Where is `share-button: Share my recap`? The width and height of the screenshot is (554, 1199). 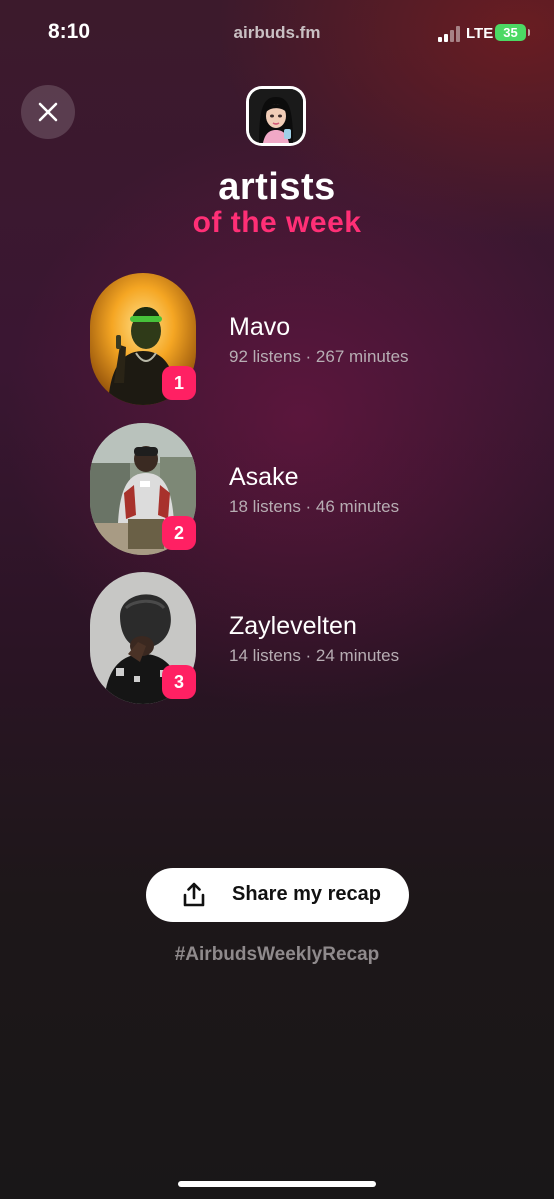 share-button: Share my recap is located at coordinates (277, 895).